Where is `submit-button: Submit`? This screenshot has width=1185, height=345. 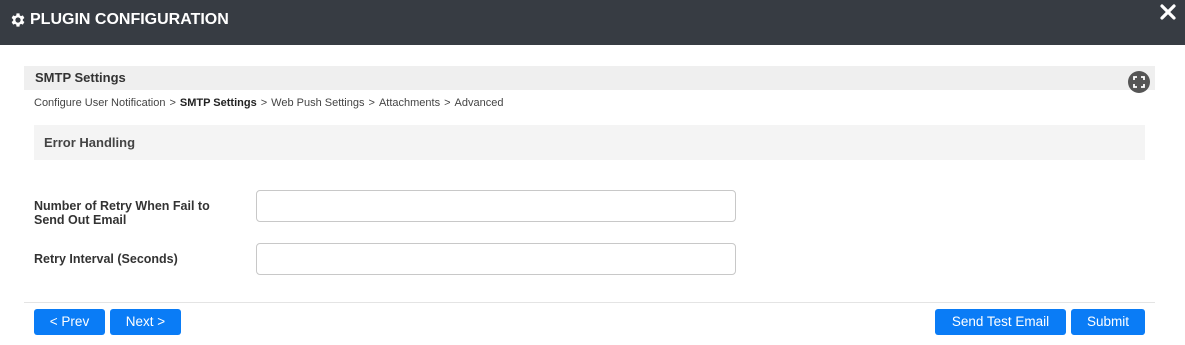 submit-button: Submit is located at coordinates (1108, 322).